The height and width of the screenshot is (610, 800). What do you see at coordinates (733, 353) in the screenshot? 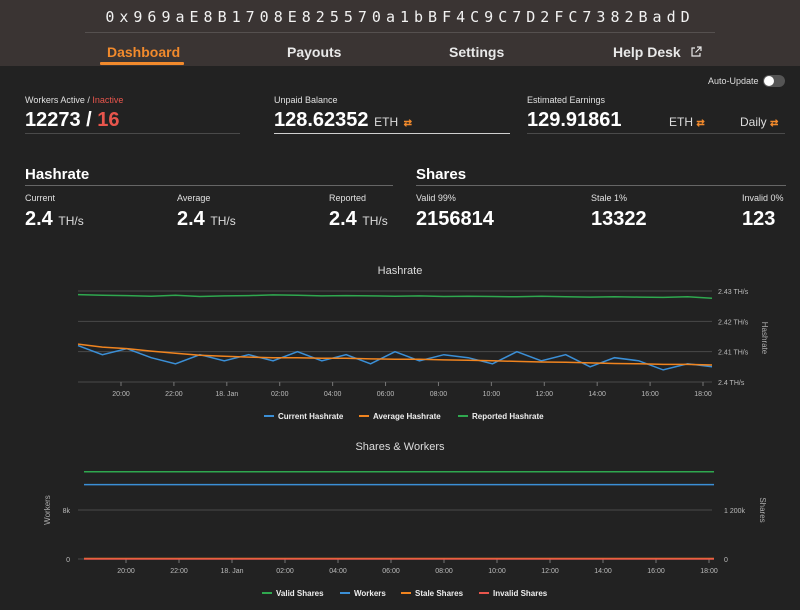
I see `y-tick-label: 2.41 TH/s` at bounding box center [733, 353].